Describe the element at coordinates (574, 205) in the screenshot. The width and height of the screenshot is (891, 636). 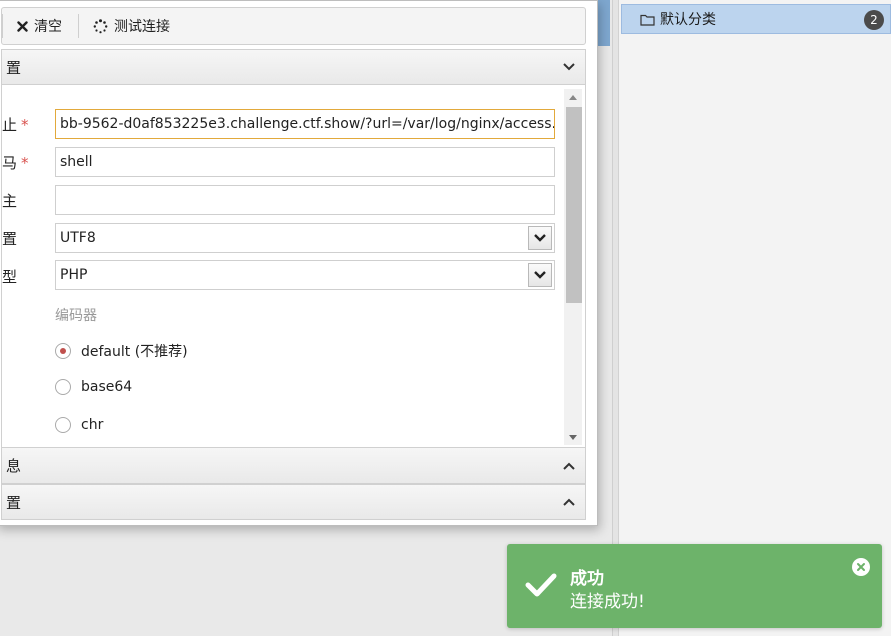
I see `scroll-thumb` at that location.